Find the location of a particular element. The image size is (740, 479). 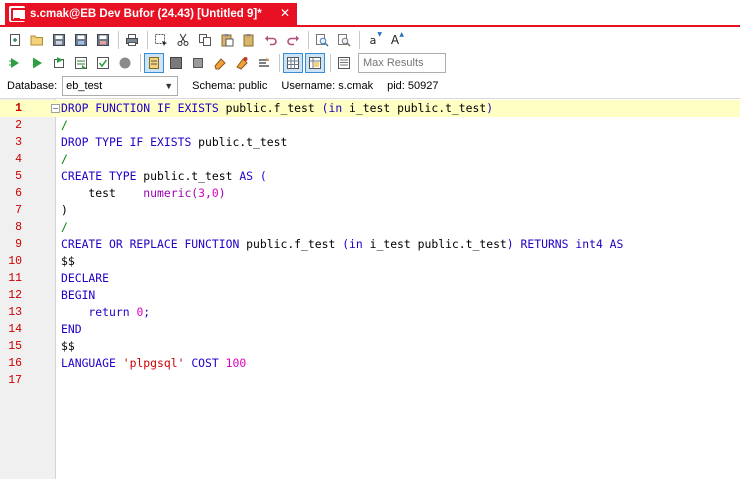

code-token: / is located at coordinates (64, 125).